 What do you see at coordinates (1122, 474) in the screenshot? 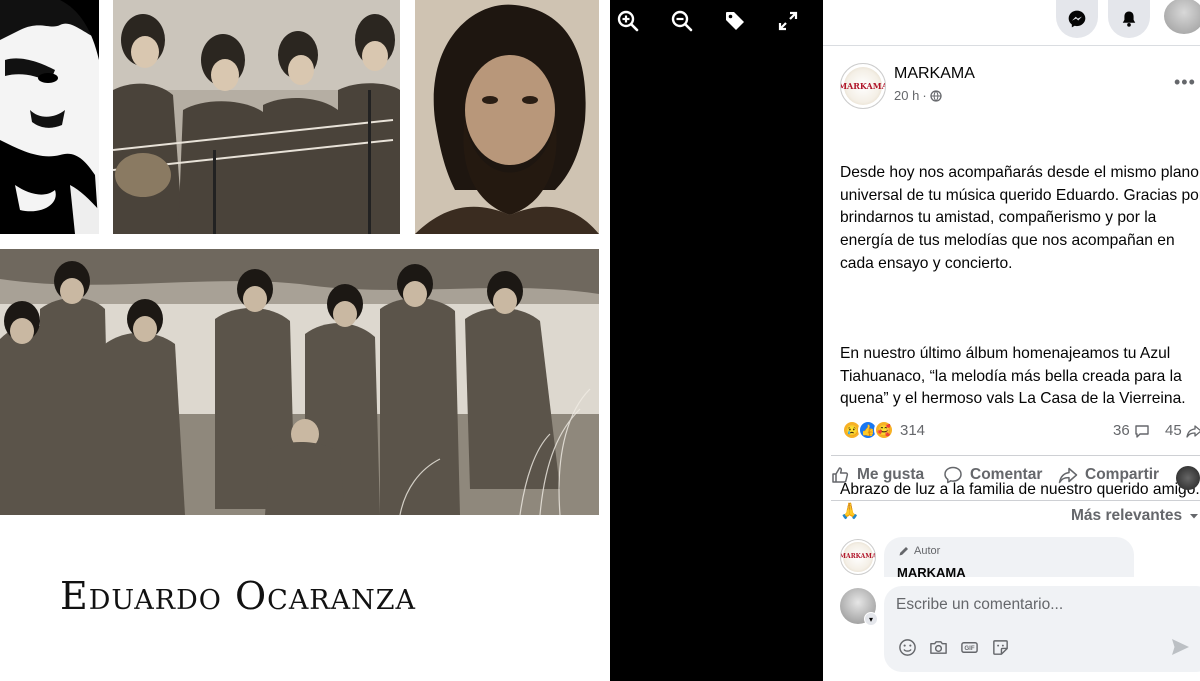
I see `share-label: Compartir` at bounding box center [1122, 474].